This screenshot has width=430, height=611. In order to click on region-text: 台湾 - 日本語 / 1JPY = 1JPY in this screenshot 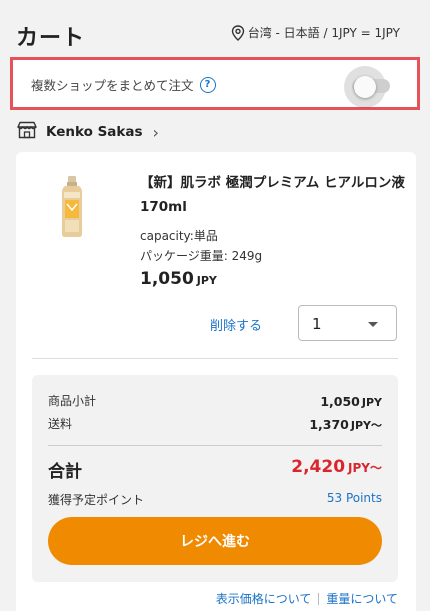, I will do `click(323, 33)`.